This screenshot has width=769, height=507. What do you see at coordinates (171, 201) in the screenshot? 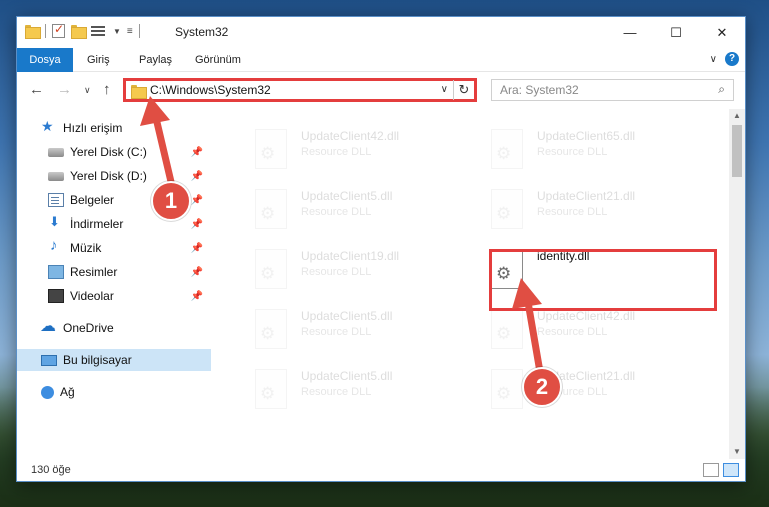
I see `step-badge-1: 1` at bounding box center [171, 201].